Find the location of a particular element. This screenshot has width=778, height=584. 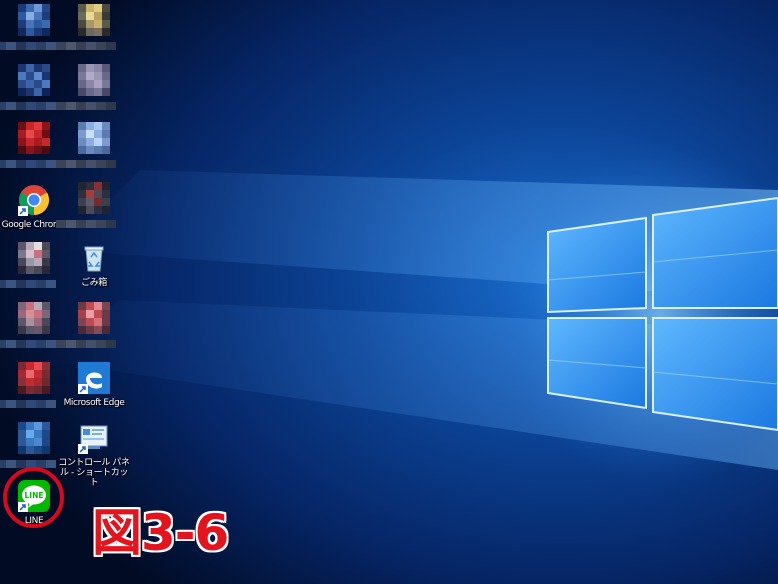

desktop-icon-control-panel: コントロール パネル - ショートカット is located at coordinates (94, 454).